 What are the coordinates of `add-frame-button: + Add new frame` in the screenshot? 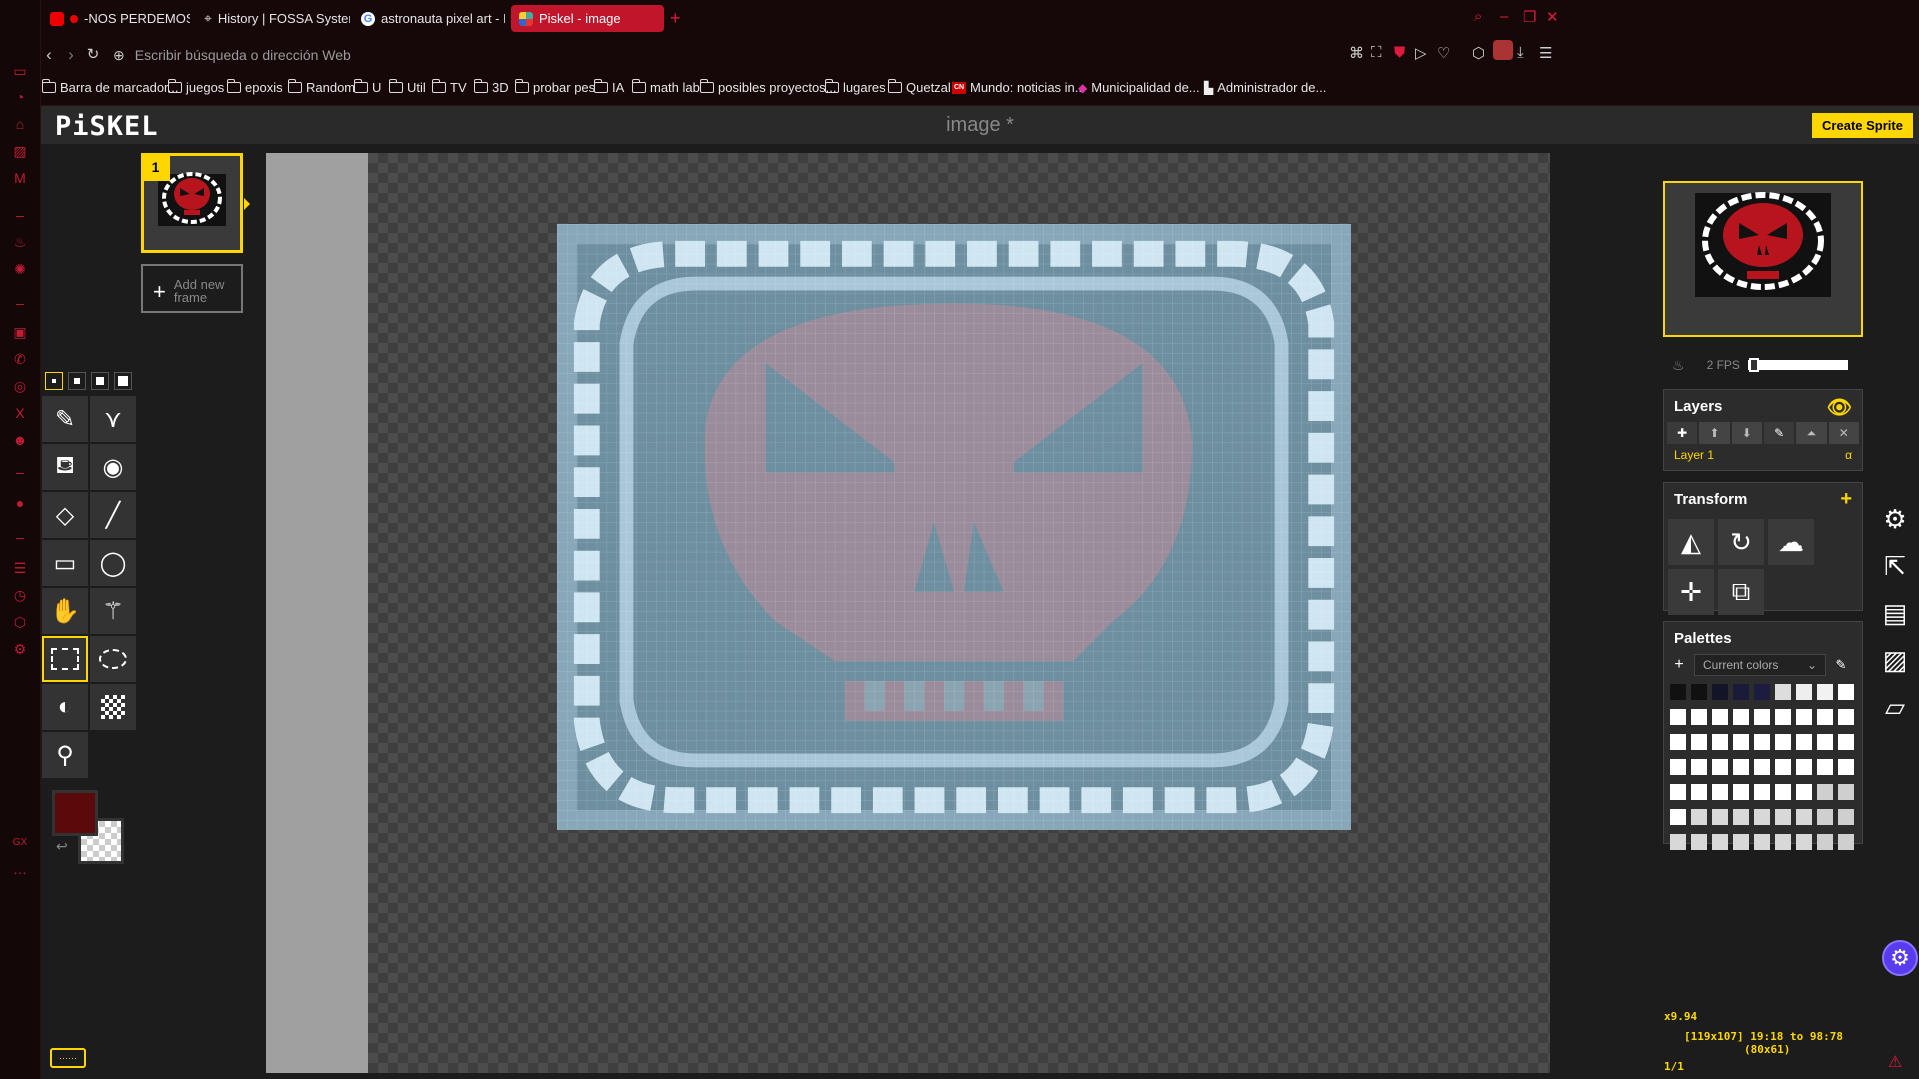 It's located at (192, 288).